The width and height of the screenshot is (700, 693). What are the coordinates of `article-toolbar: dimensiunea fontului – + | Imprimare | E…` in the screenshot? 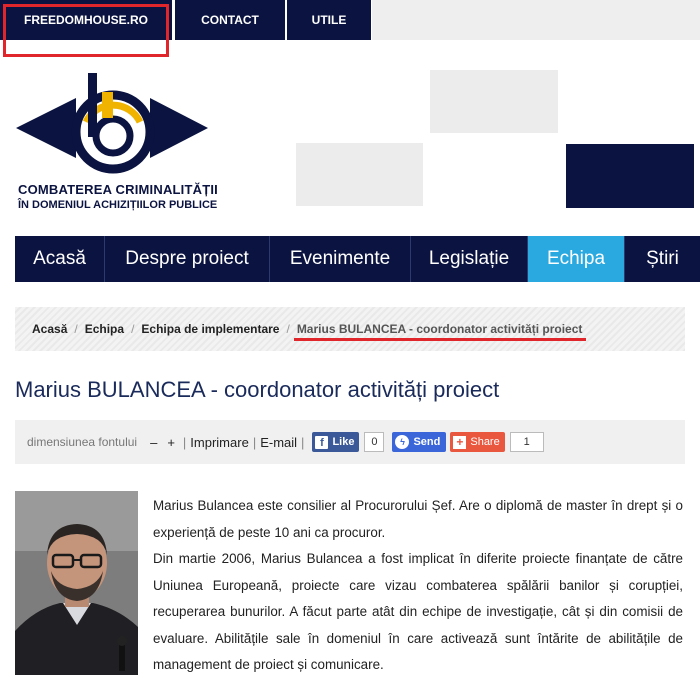 It's located at (350, 442).